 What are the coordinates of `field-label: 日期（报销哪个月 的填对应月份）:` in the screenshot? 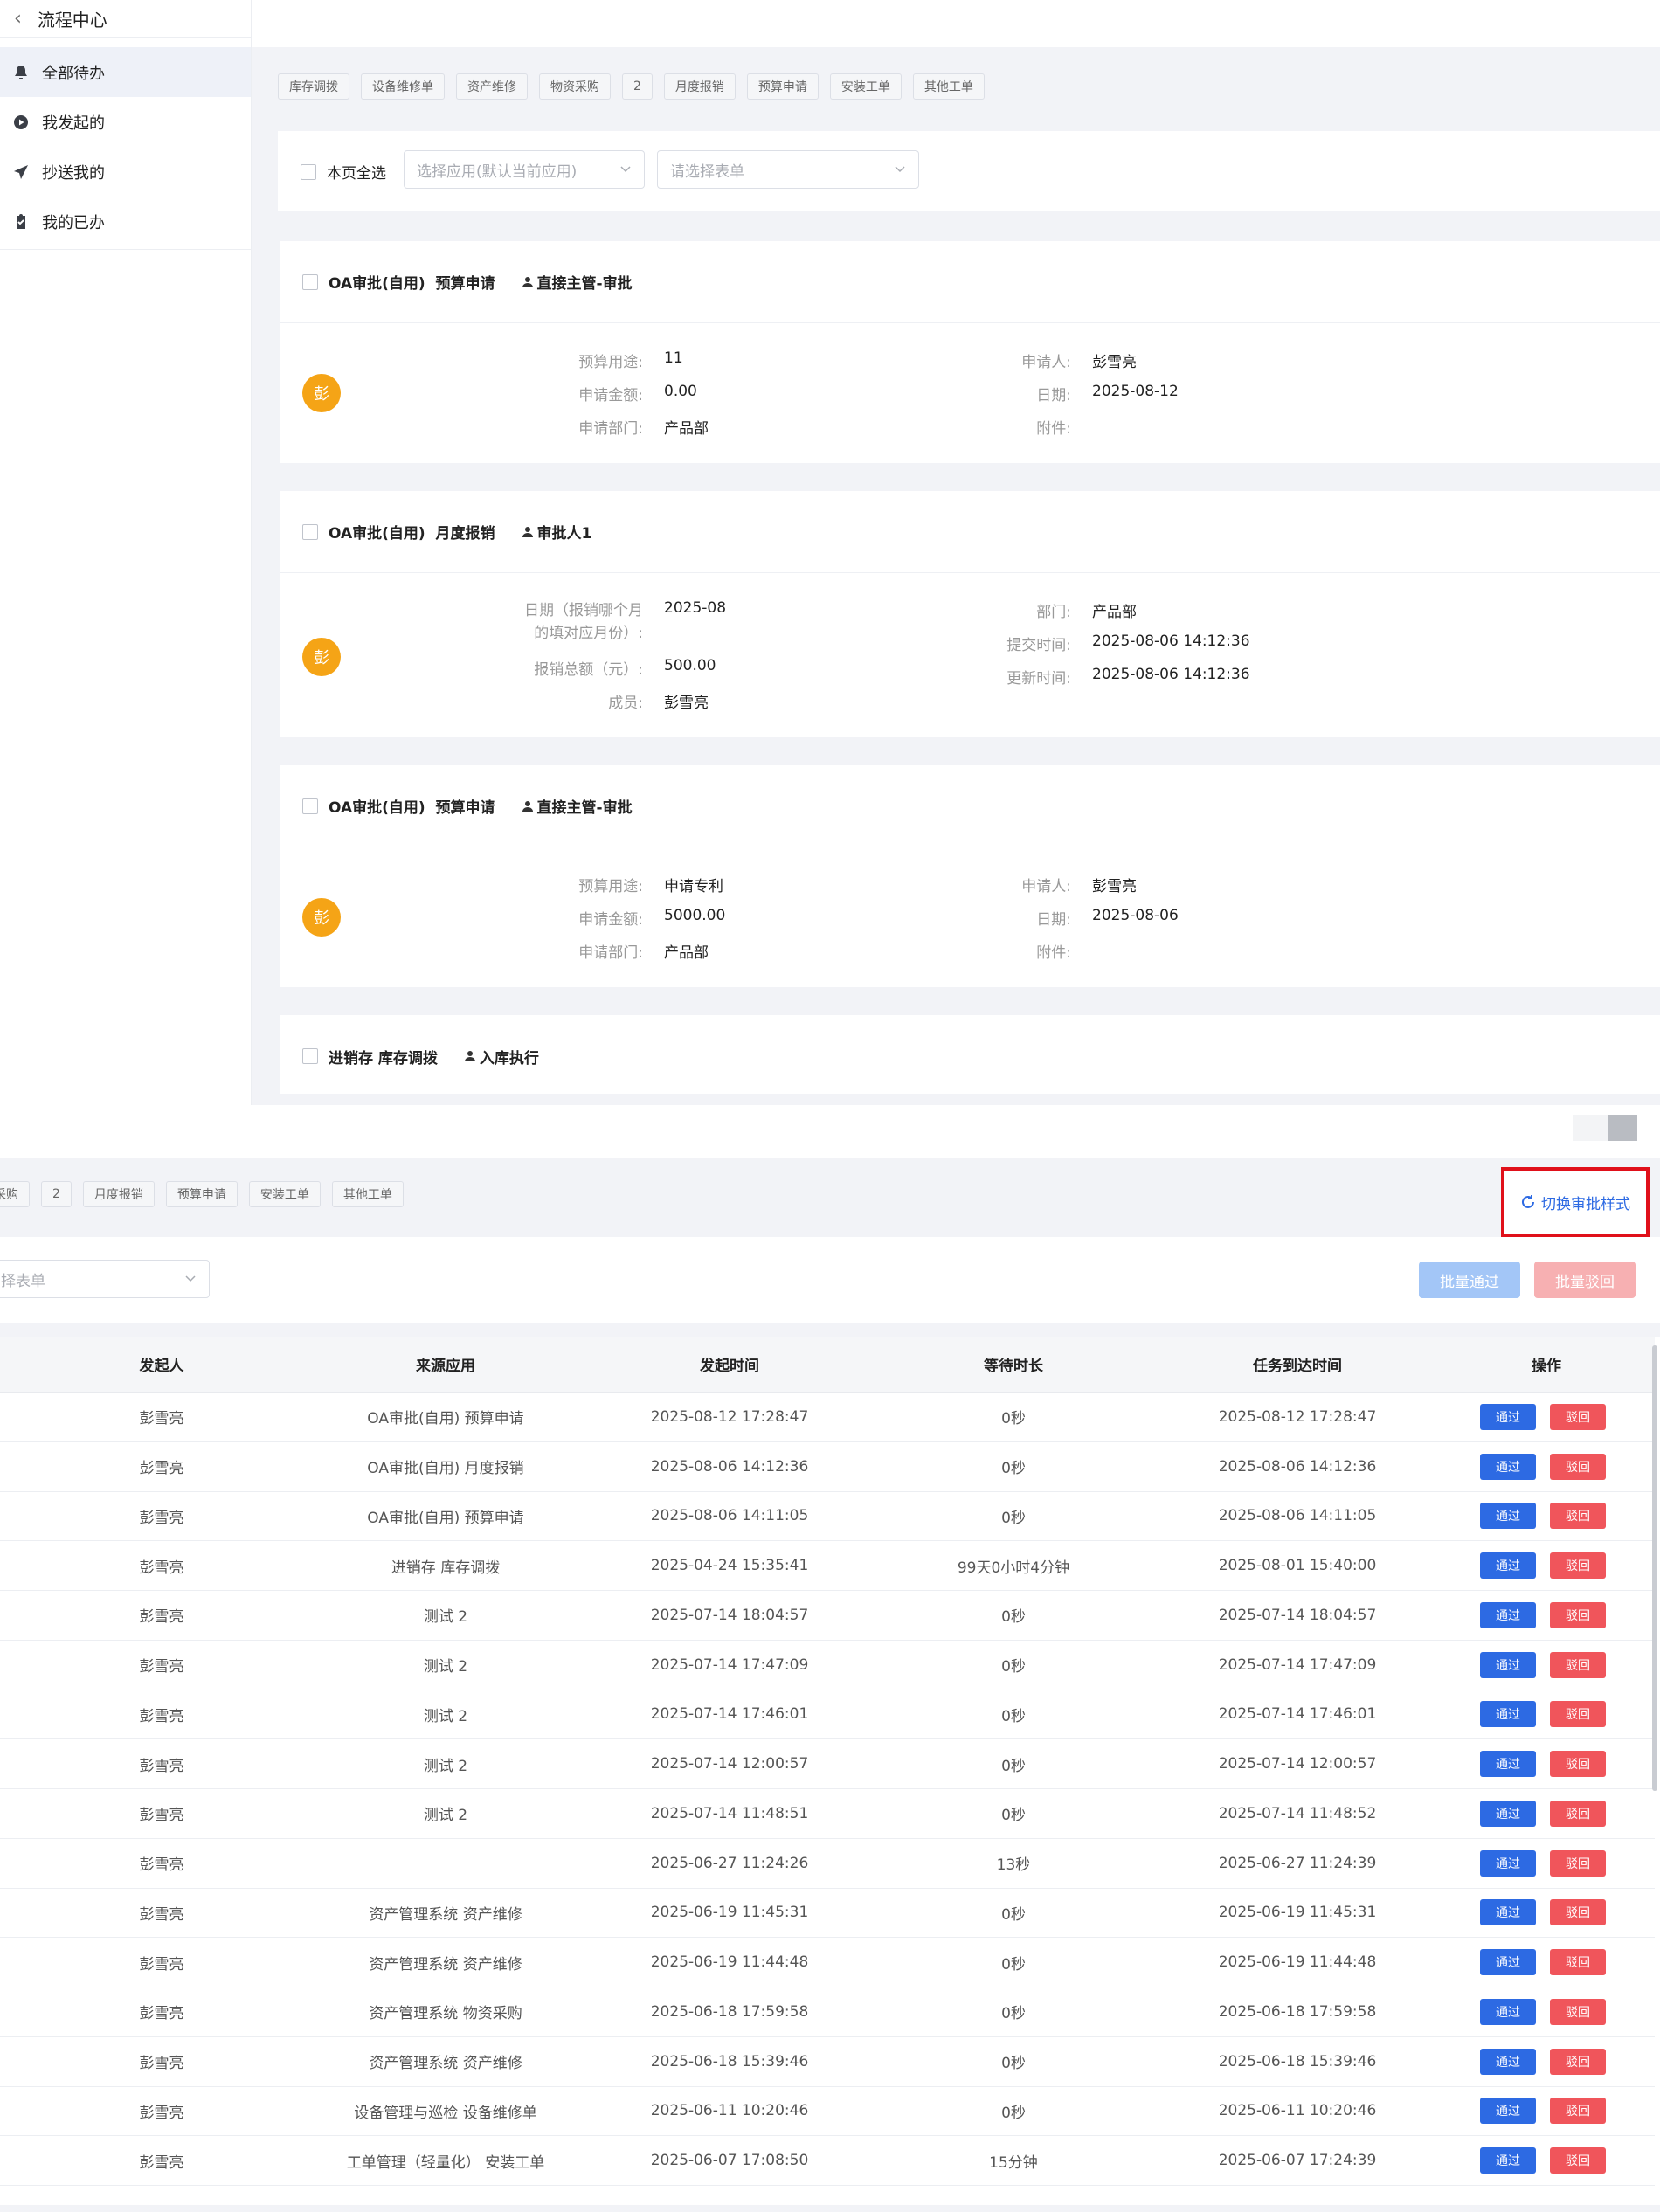 It's located at (548, 622).